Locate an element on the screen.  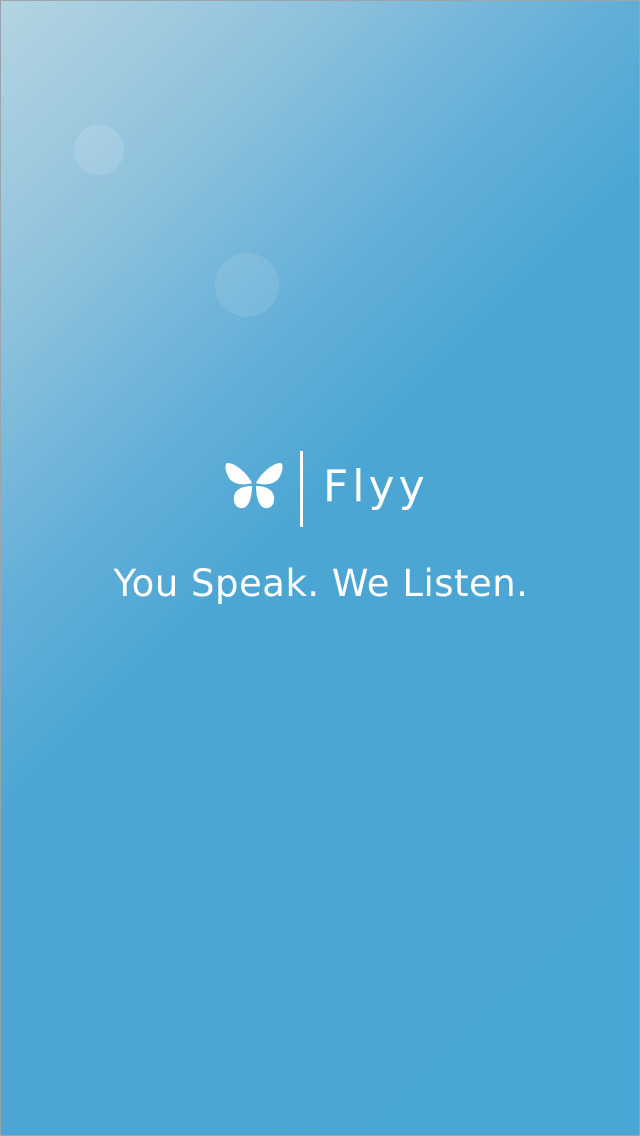
tagline: You Speak. We Listen. is located at coordinates (321, 583).